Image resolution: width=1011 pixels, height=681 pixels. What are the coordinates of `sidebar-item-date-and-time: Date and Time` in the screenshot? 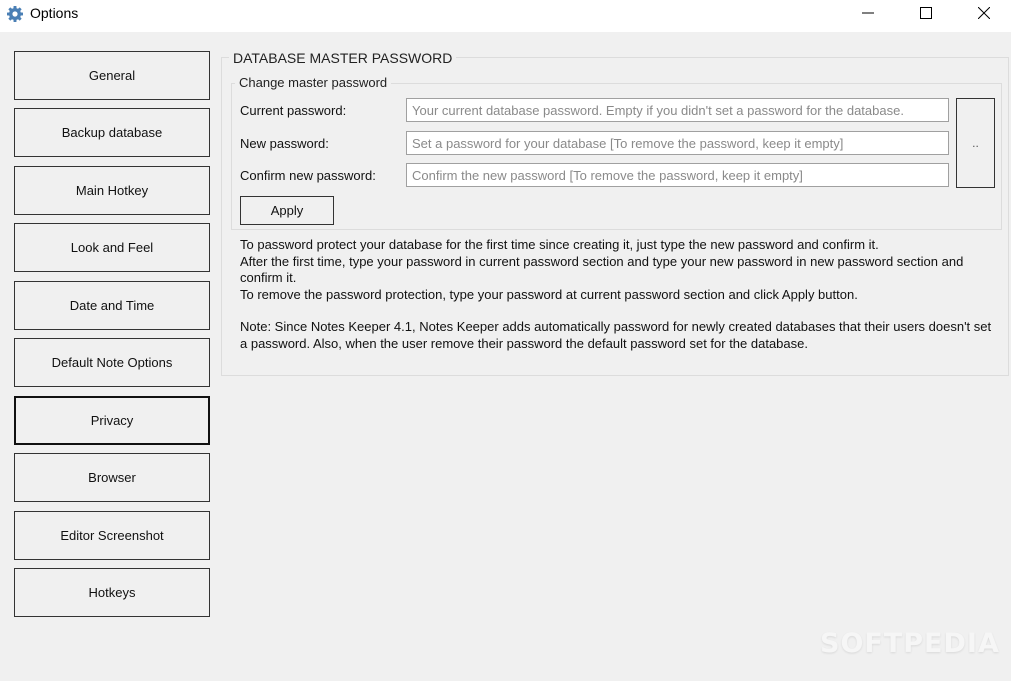 It's located at (112, 305).